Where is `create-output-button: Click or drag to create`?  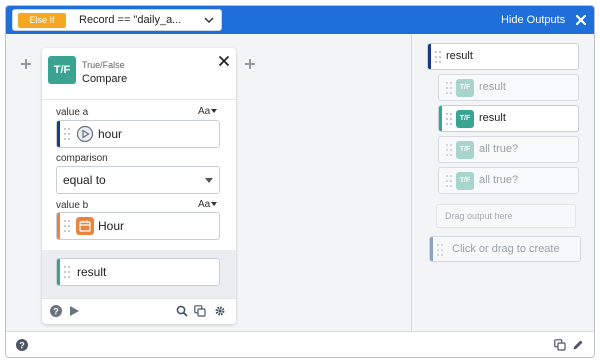 create-output-button: Click or drag to create is located at coordinates (505, 249).